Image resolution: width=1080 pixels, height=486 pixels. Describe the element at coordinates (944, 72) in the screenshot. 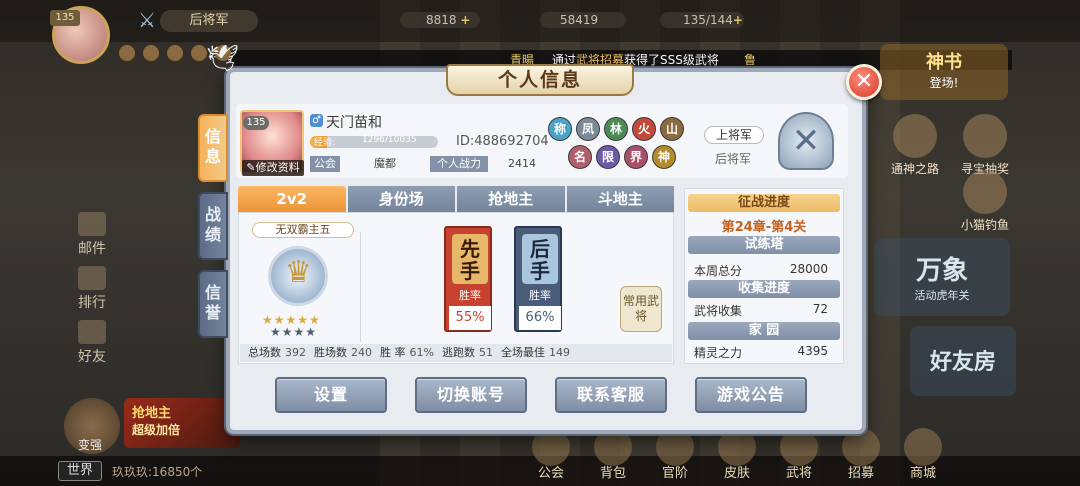

I see `shen-book-banner: 神书 登场!` at that location.